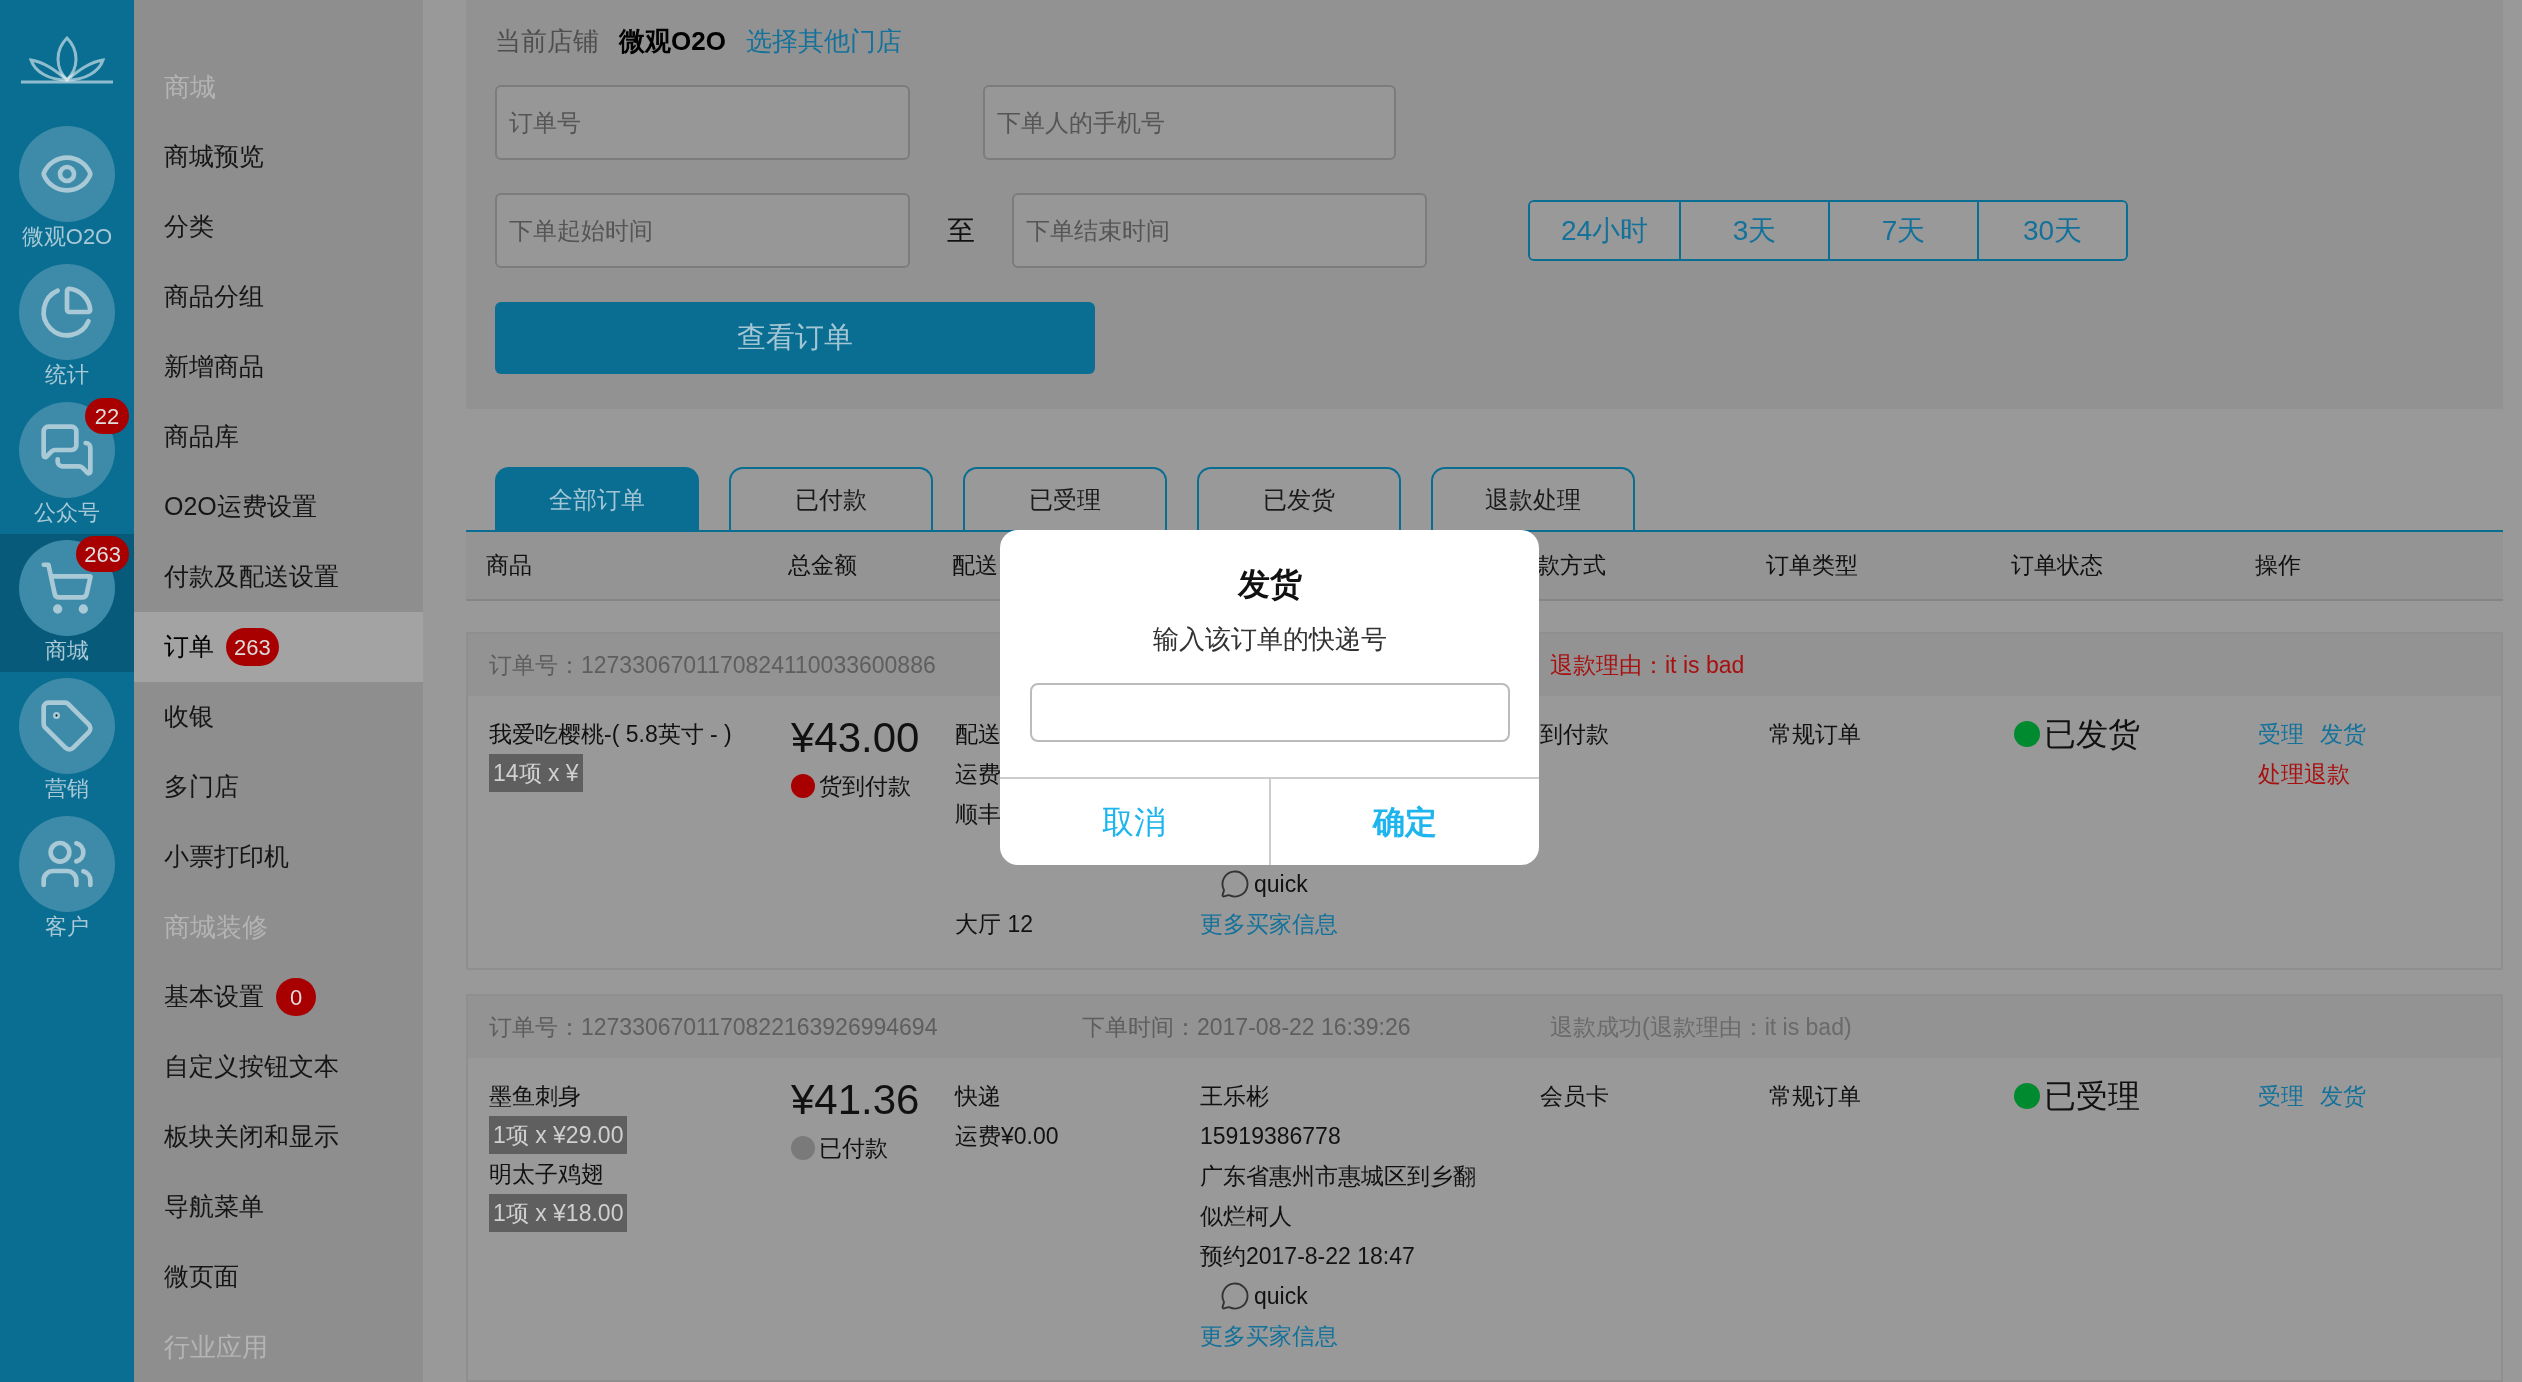 The image size is (2522, 1382). I want to click on delivery-info: 运费, so click(978, 774).